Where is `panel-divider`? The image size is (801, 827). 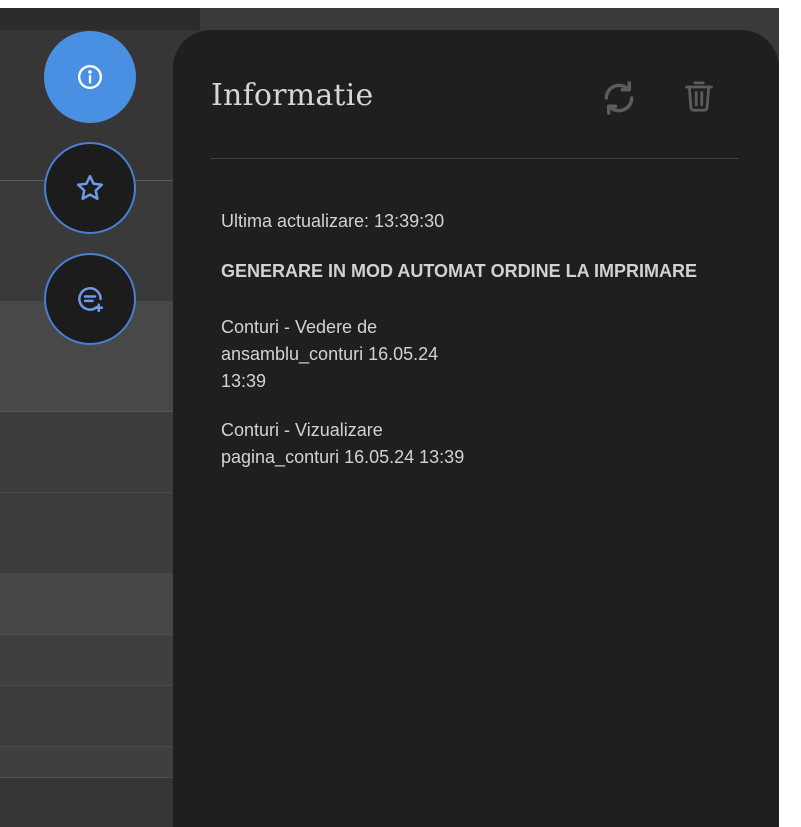
panel-divider is located at coordinates (475, 158).